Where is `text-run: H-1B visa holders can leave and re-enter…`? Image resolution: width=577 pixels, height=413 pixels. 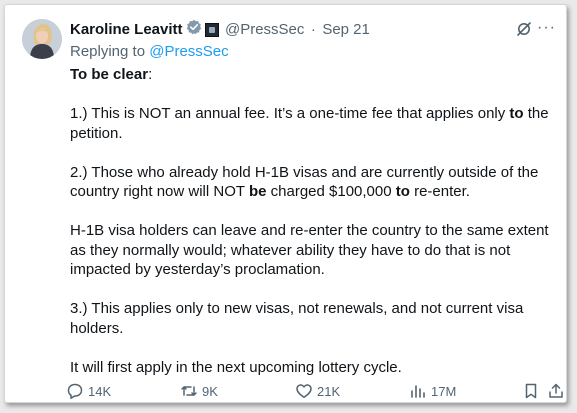 text-run: H-1B visa holders can leave and re-enter… is located at coordinates (309, 250).